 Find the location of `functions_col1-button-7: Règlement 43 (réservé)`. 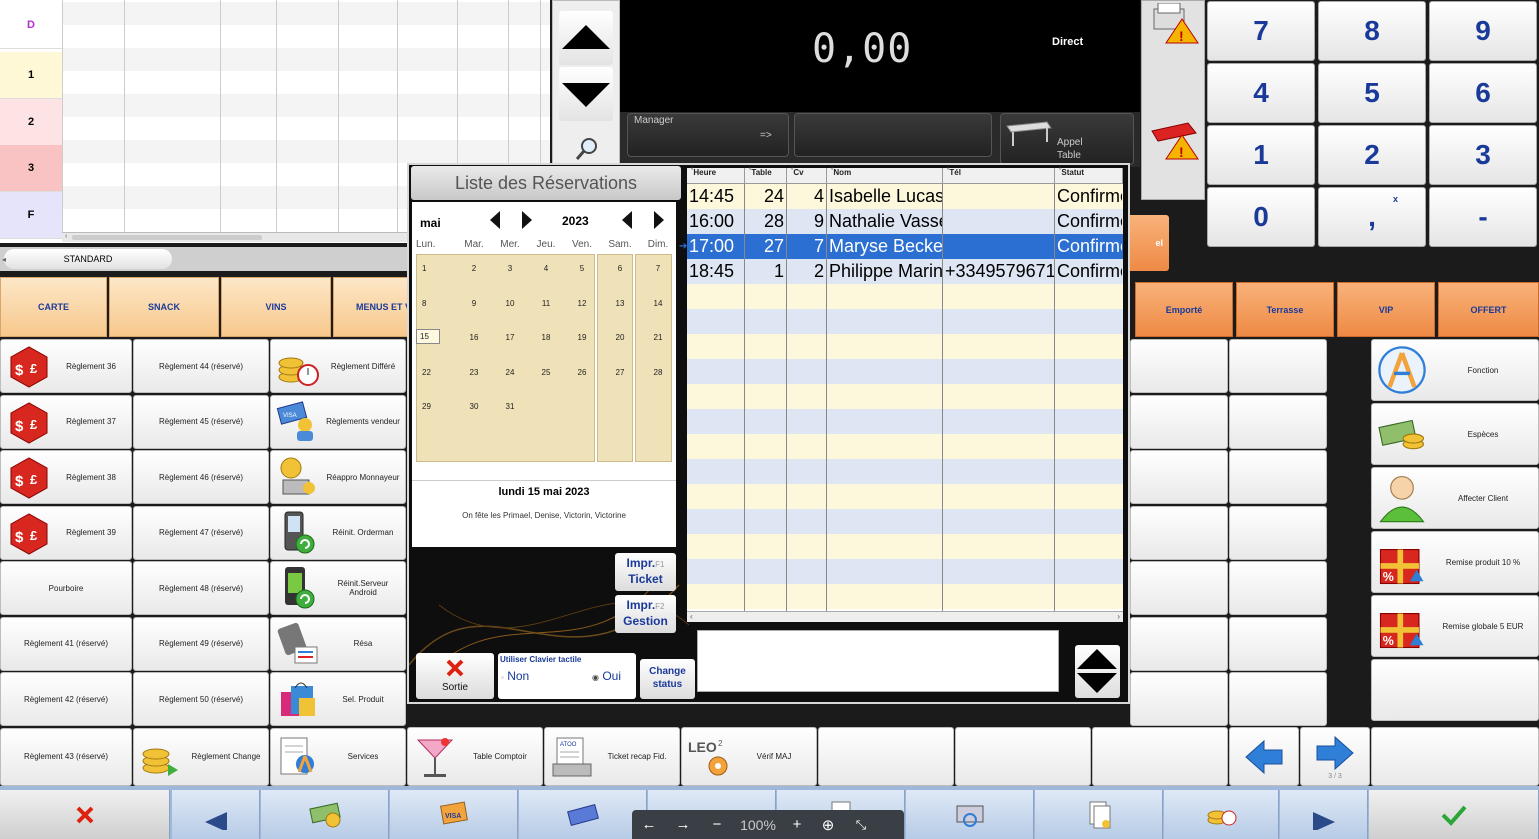

functions_col1-button-7: Règlement 43 (réservé) is located at coordinates (66, 756).